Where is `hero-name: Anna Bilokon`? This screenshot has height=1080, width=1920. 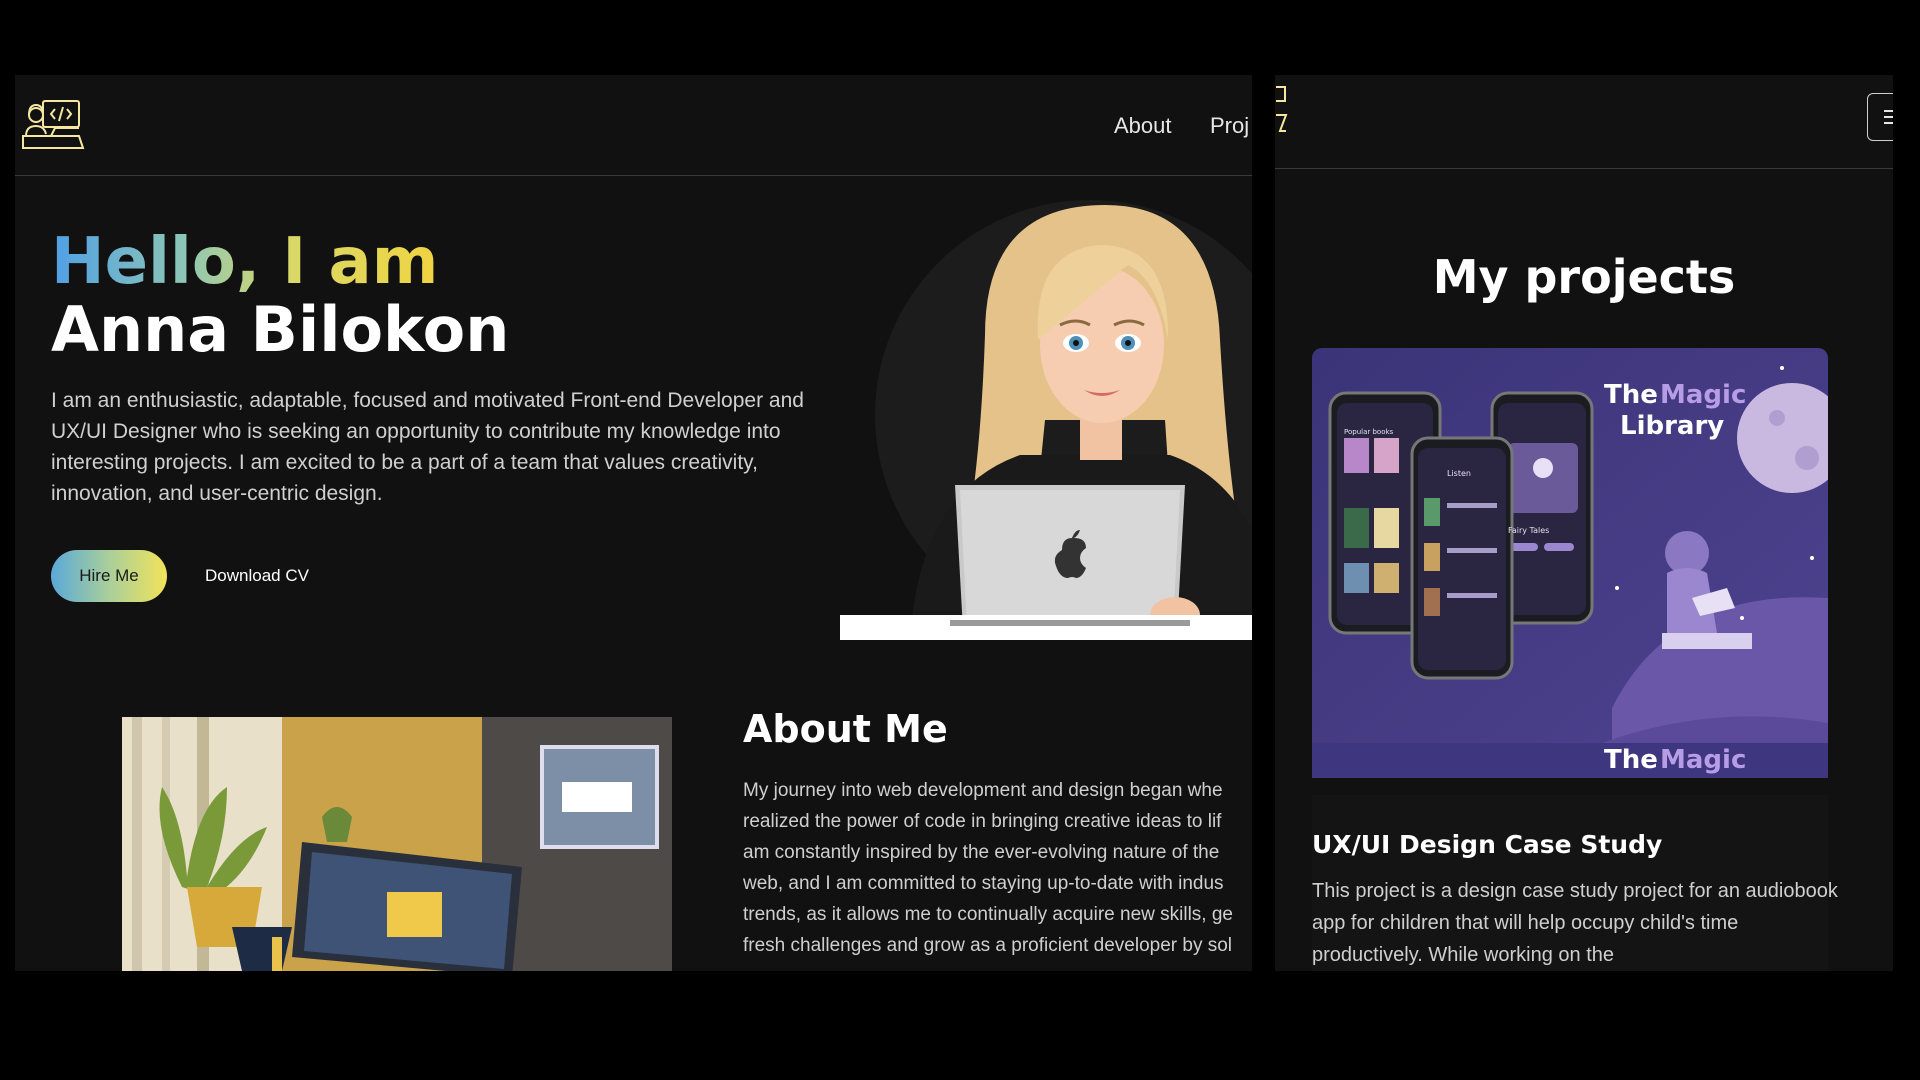 hero-name: Anna Bilokon is located at coordinates (280, 329).